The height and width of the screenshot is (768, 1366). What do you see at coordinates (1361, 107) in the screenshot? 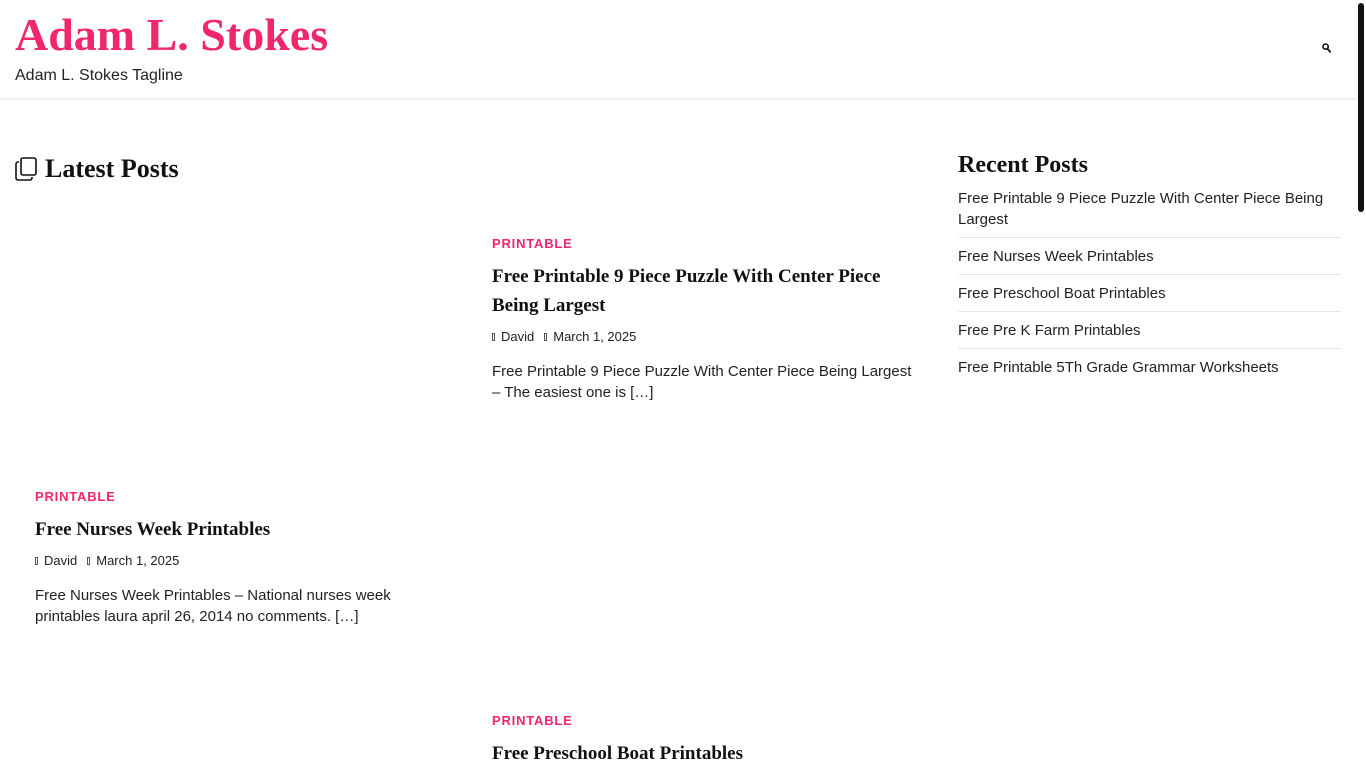
I see `scrollbar-thumb` at bounding box center [1361, 107].